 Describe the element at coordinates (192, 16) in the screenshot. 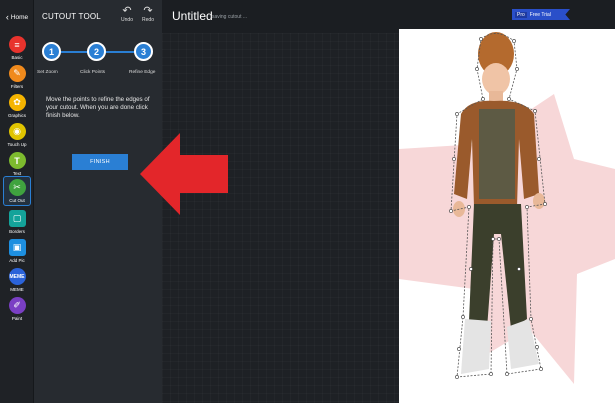

I see `document-title: Untitled` at that location.